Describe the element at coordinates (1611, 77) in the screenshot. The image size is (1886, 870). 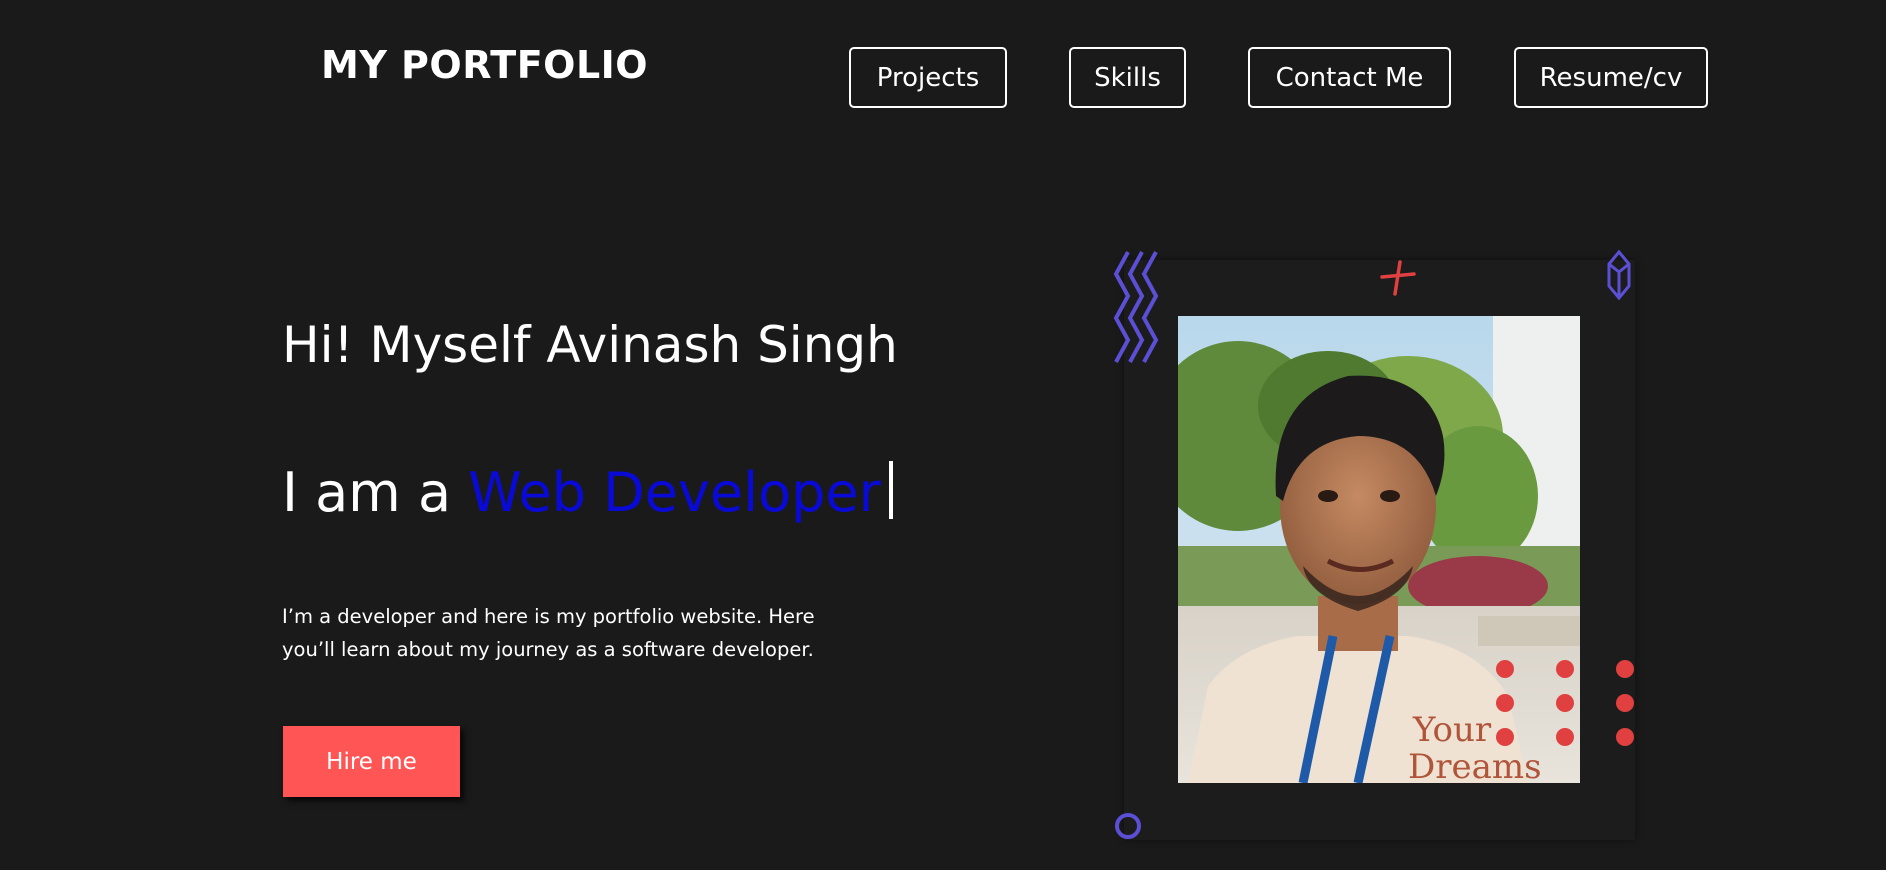
I see `nav-resume-button: Resume/cv` at that location.